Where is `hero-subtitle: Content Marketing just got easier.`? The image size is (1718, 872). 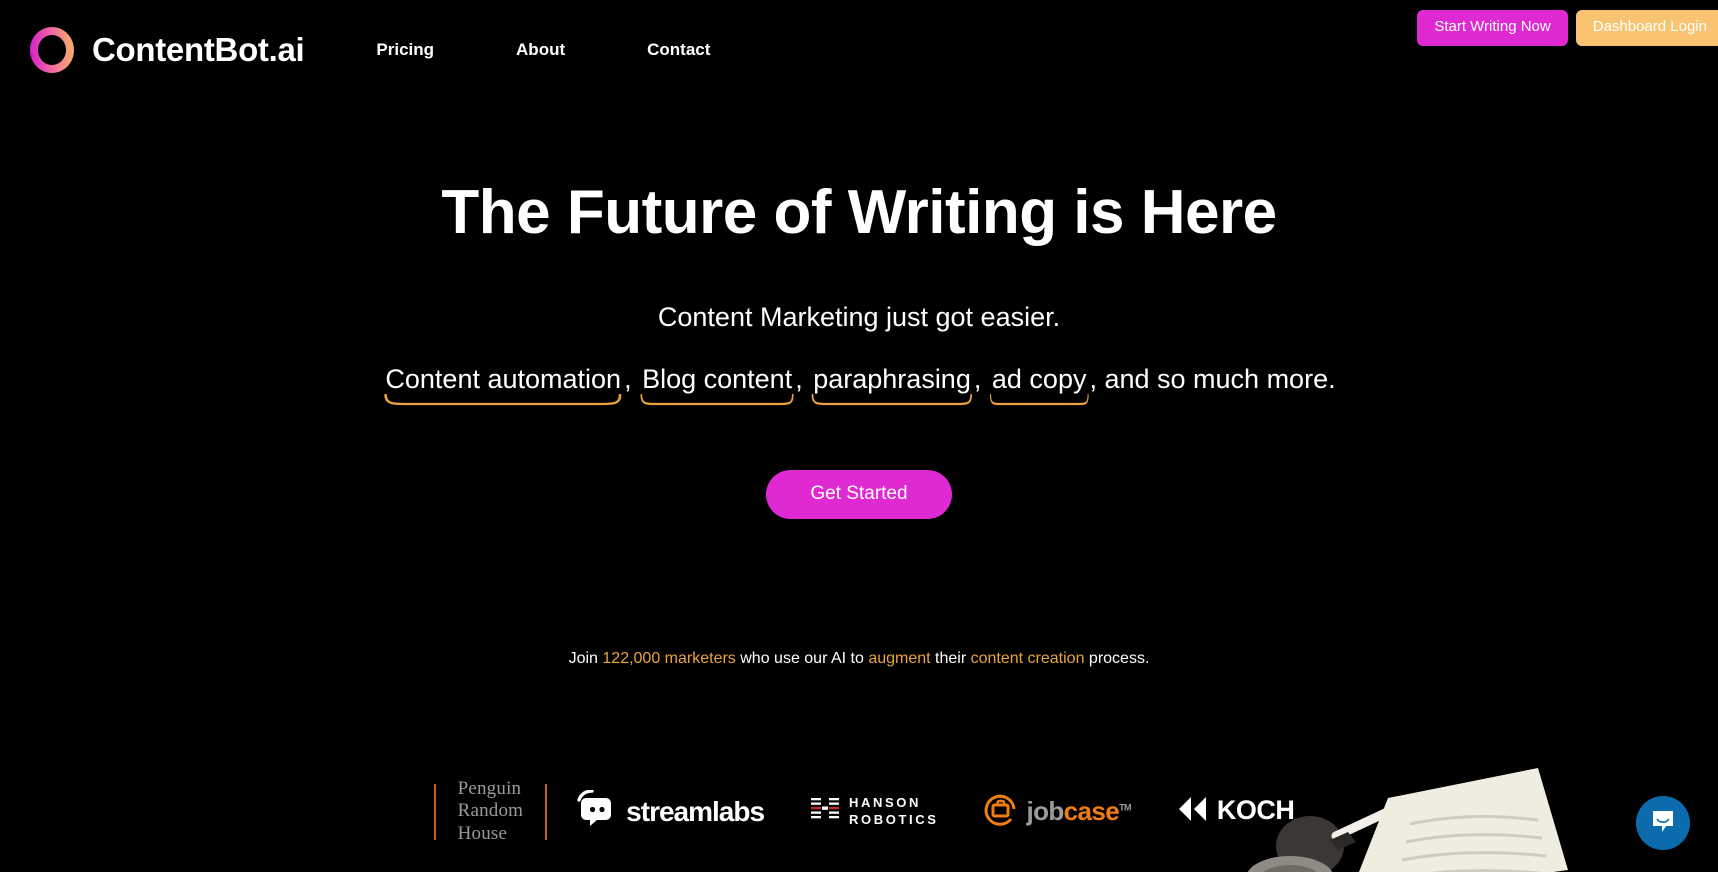 hero-subtitle: Content Marketing just got easier. is located at coordinates (859, 317).